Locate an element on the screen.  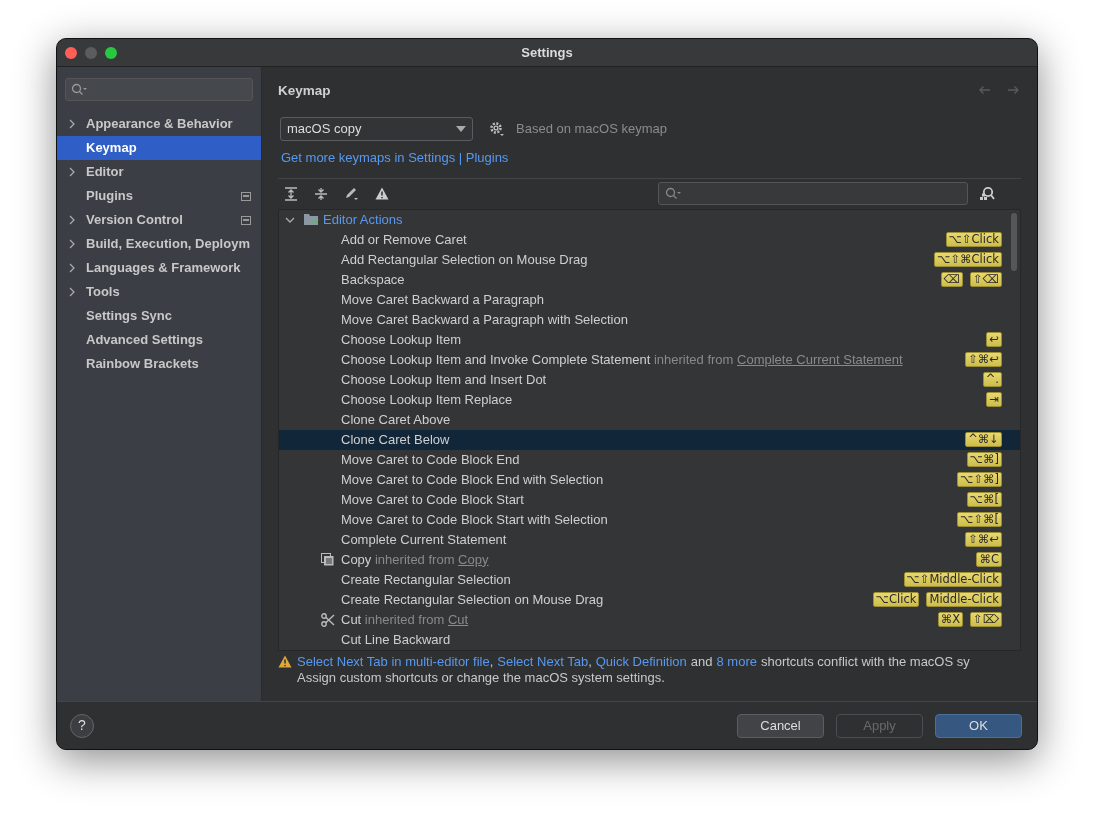
zoom-button is located at coordinates (111, 53).